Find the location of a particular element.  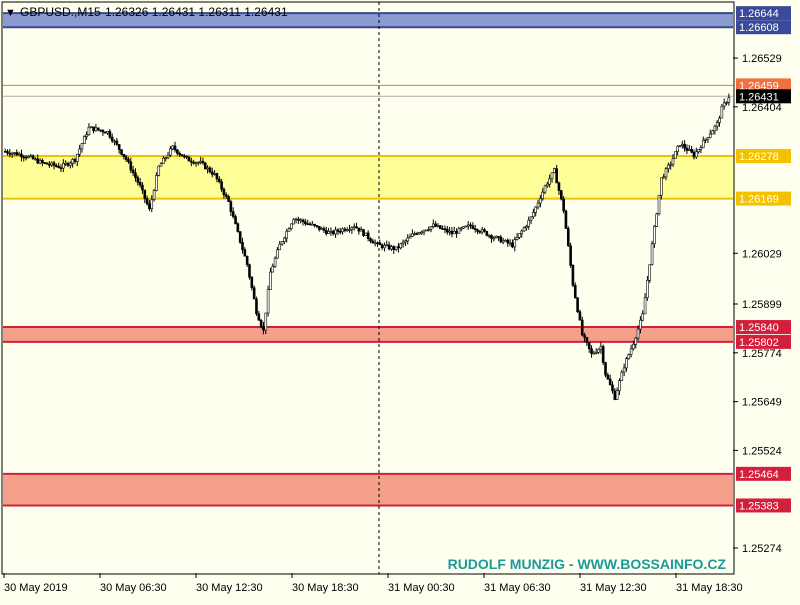

header-arrow-icon: ▼ is located at coordinates (10, 13).